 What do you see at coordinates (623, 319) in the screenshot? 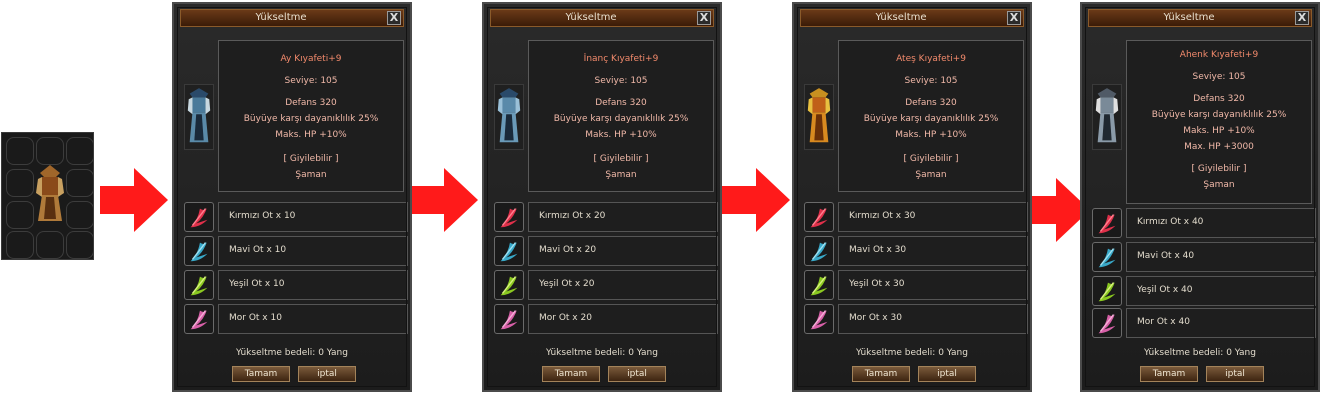
I see `material-box: Mor Ot x 20` at bounding box center [623, 319].